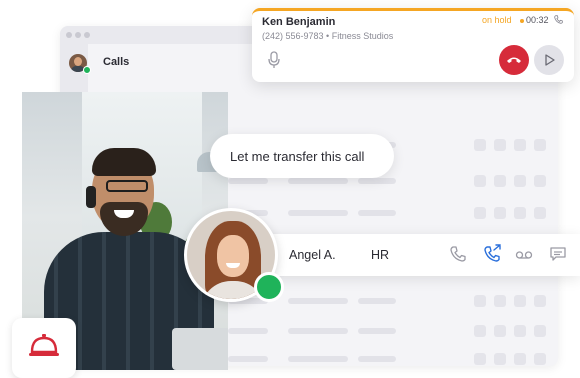  What do you see at coordinates (297, 156) in the screenshot?
I see `chat-bubble-text: Let me transfer this call` at bounding box center [297, 156].